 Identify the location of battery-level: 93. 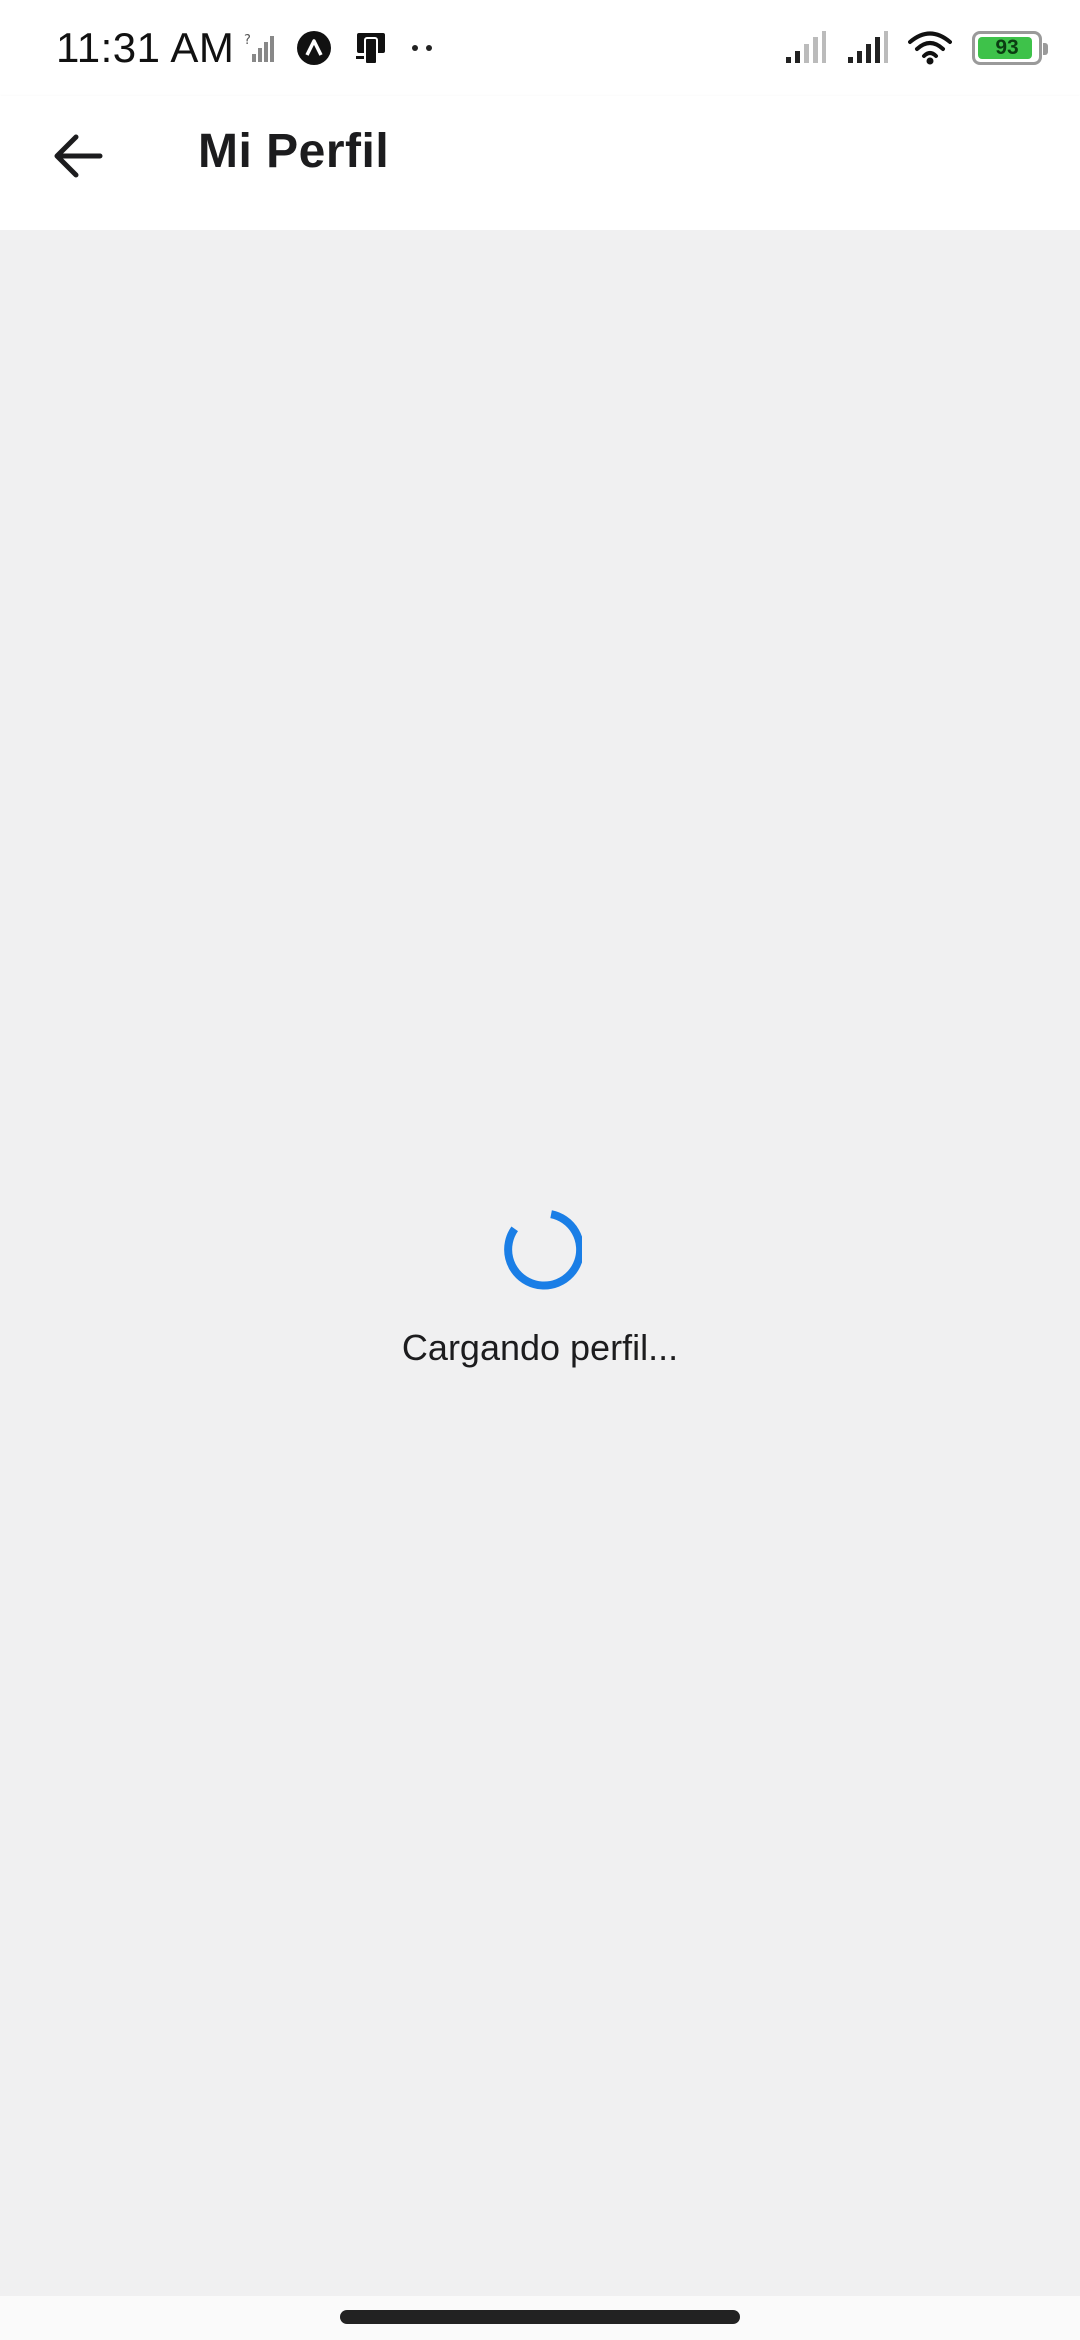
(1007, 47).